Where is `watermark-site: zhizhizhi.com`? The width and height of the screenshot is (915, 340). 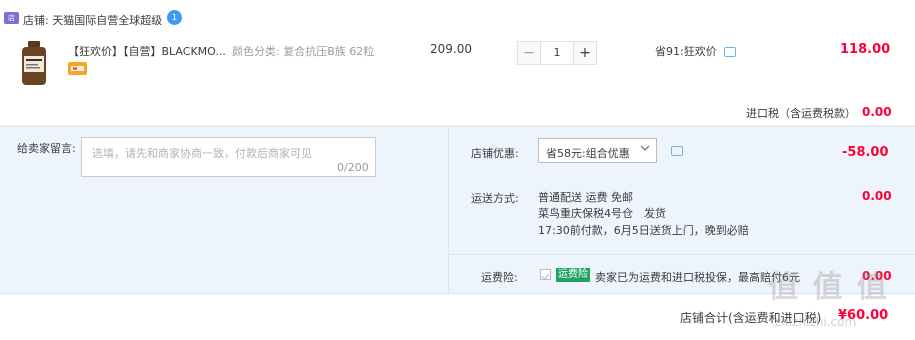 watermark-site: zhizhizhi.com is located at coordinates (816, 322).